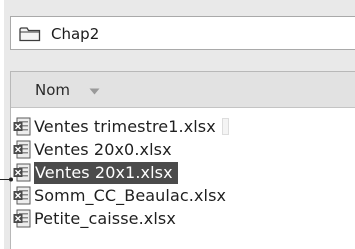 This screenshot has width=355, height=249. I want to click on file-row-5: Petite_caisse.xlsx, so click(121, 218).